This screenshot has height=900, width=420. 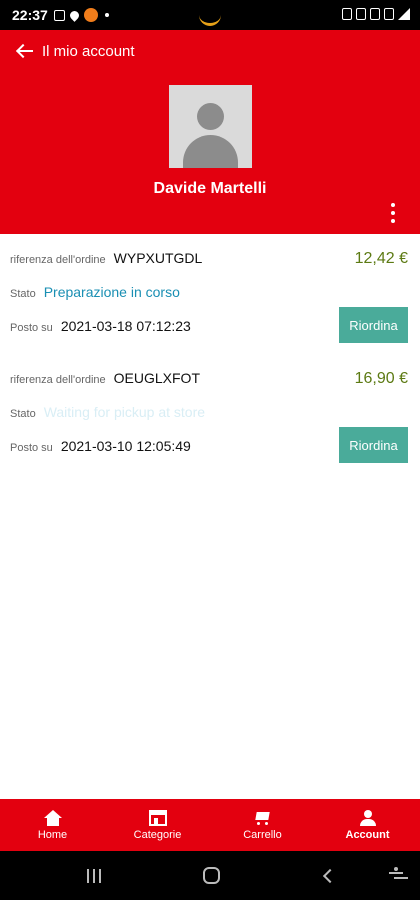 I want to click on cart-icon, so click(x=263, y=818).